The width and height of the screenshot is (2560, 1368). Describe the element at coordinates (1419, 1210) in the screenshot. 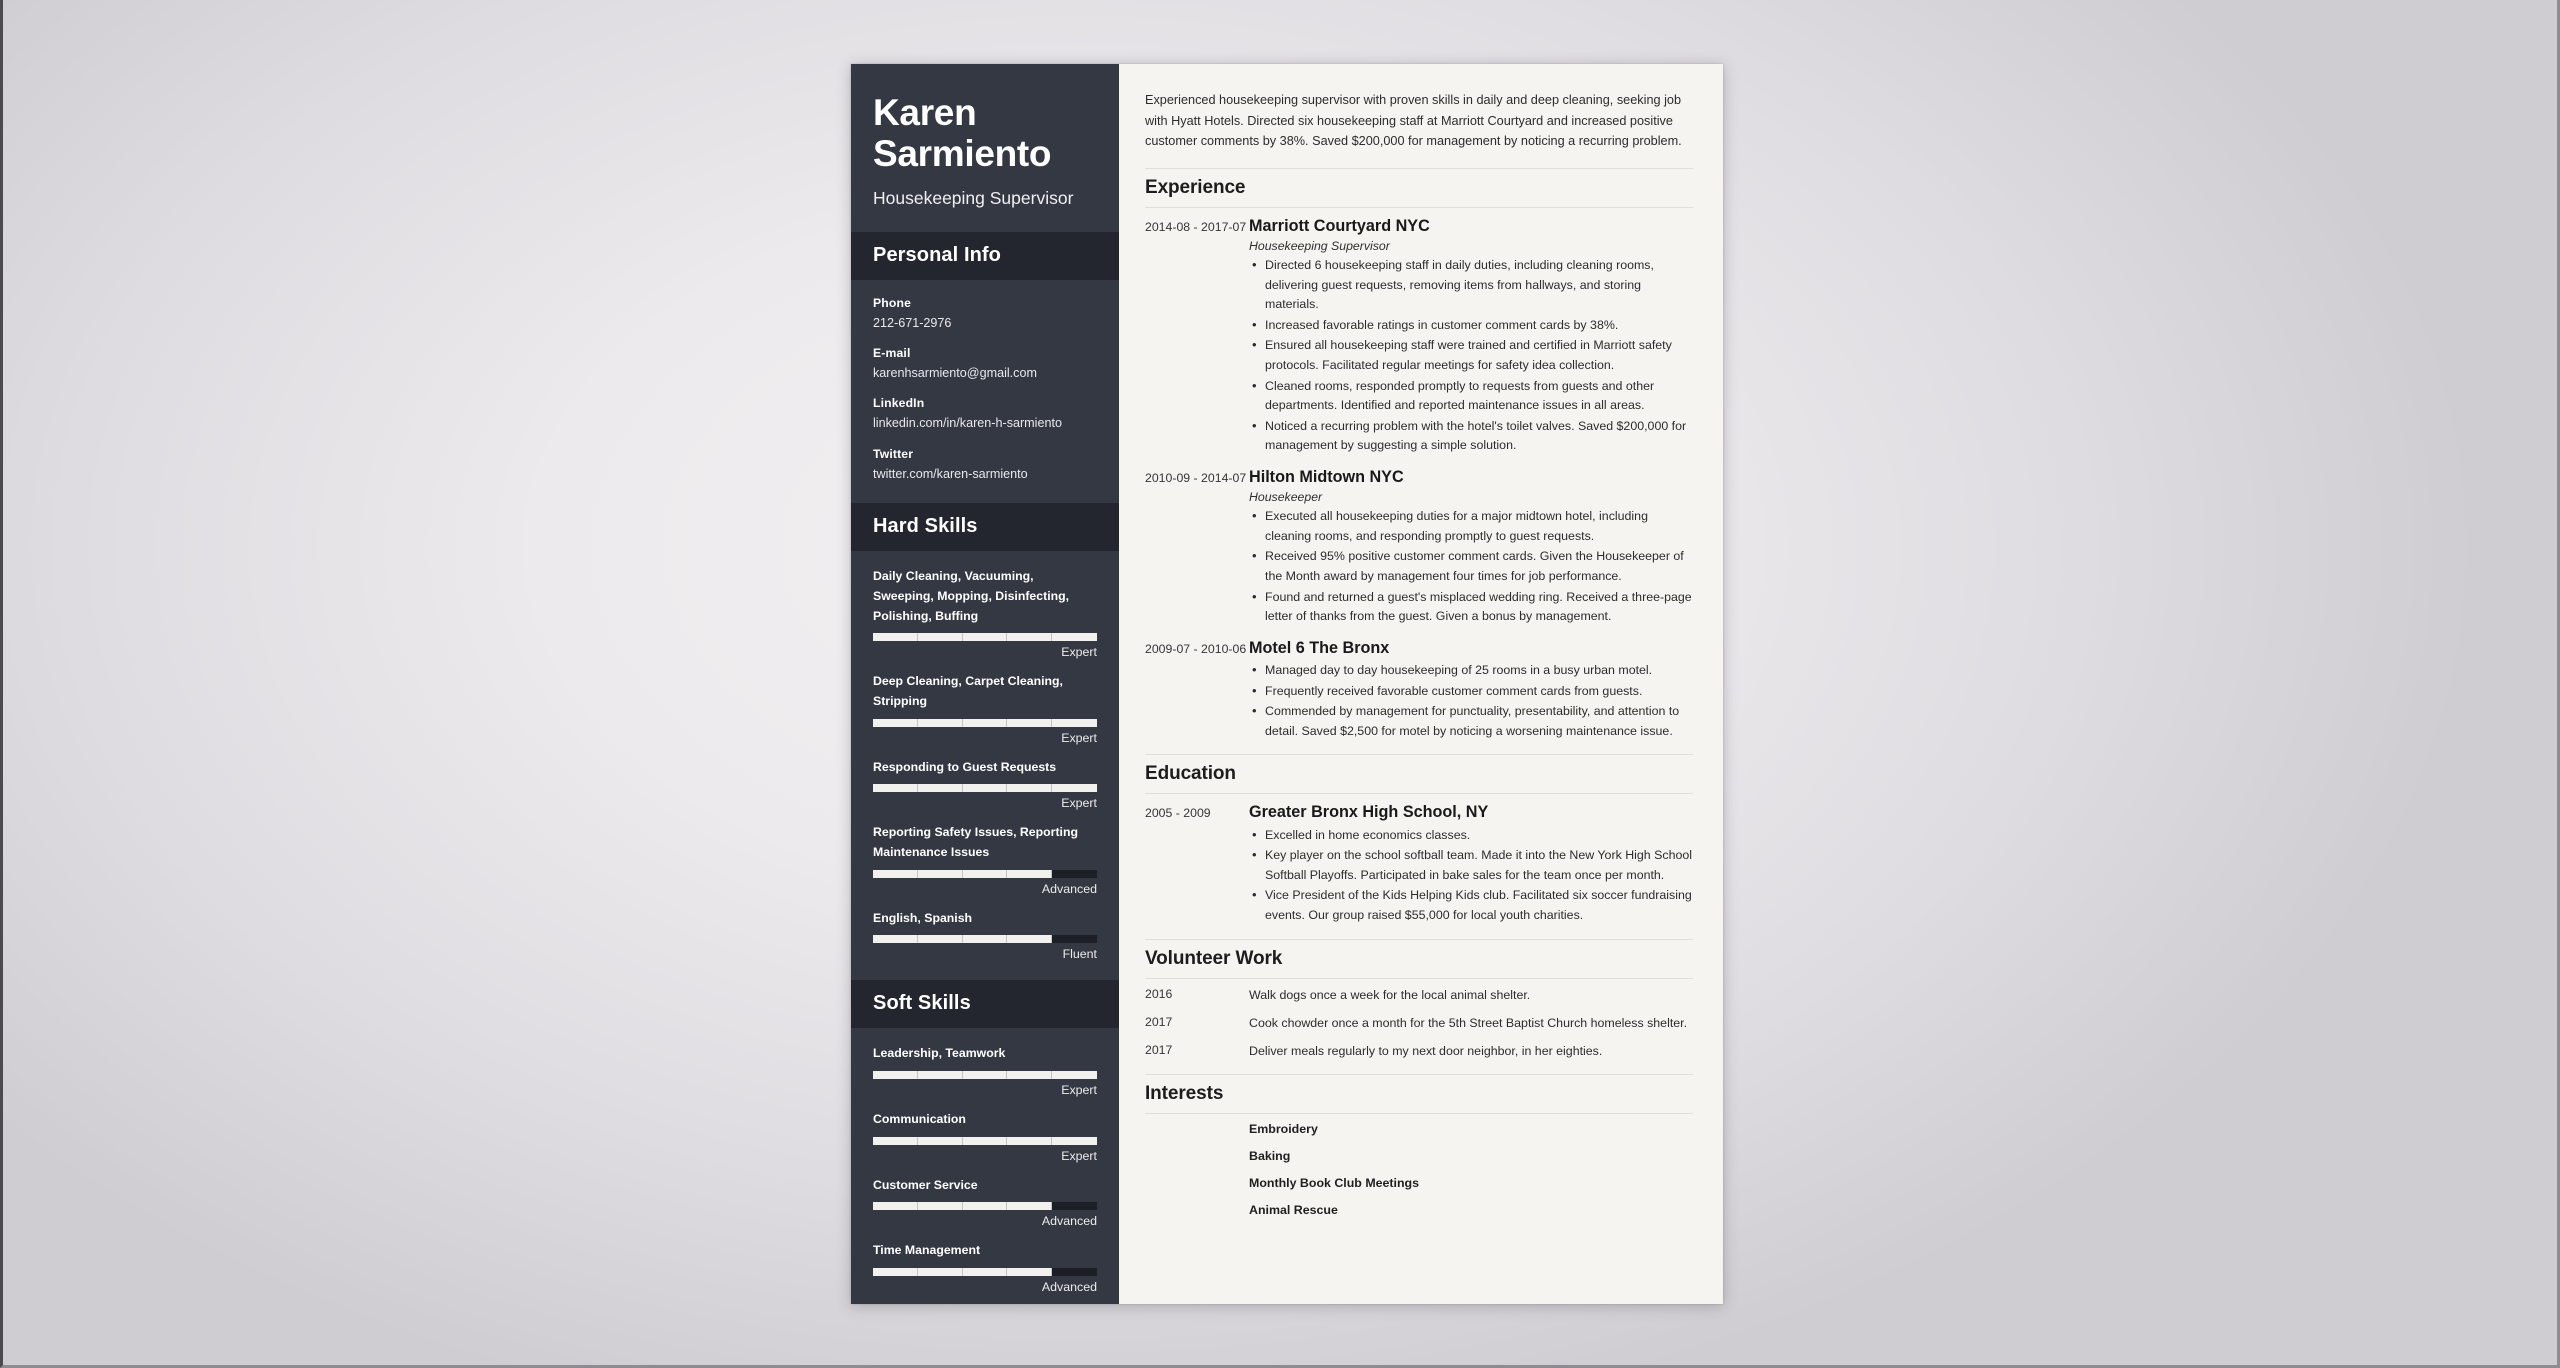

I see `interest-entry: Animal Rescue` at that location.